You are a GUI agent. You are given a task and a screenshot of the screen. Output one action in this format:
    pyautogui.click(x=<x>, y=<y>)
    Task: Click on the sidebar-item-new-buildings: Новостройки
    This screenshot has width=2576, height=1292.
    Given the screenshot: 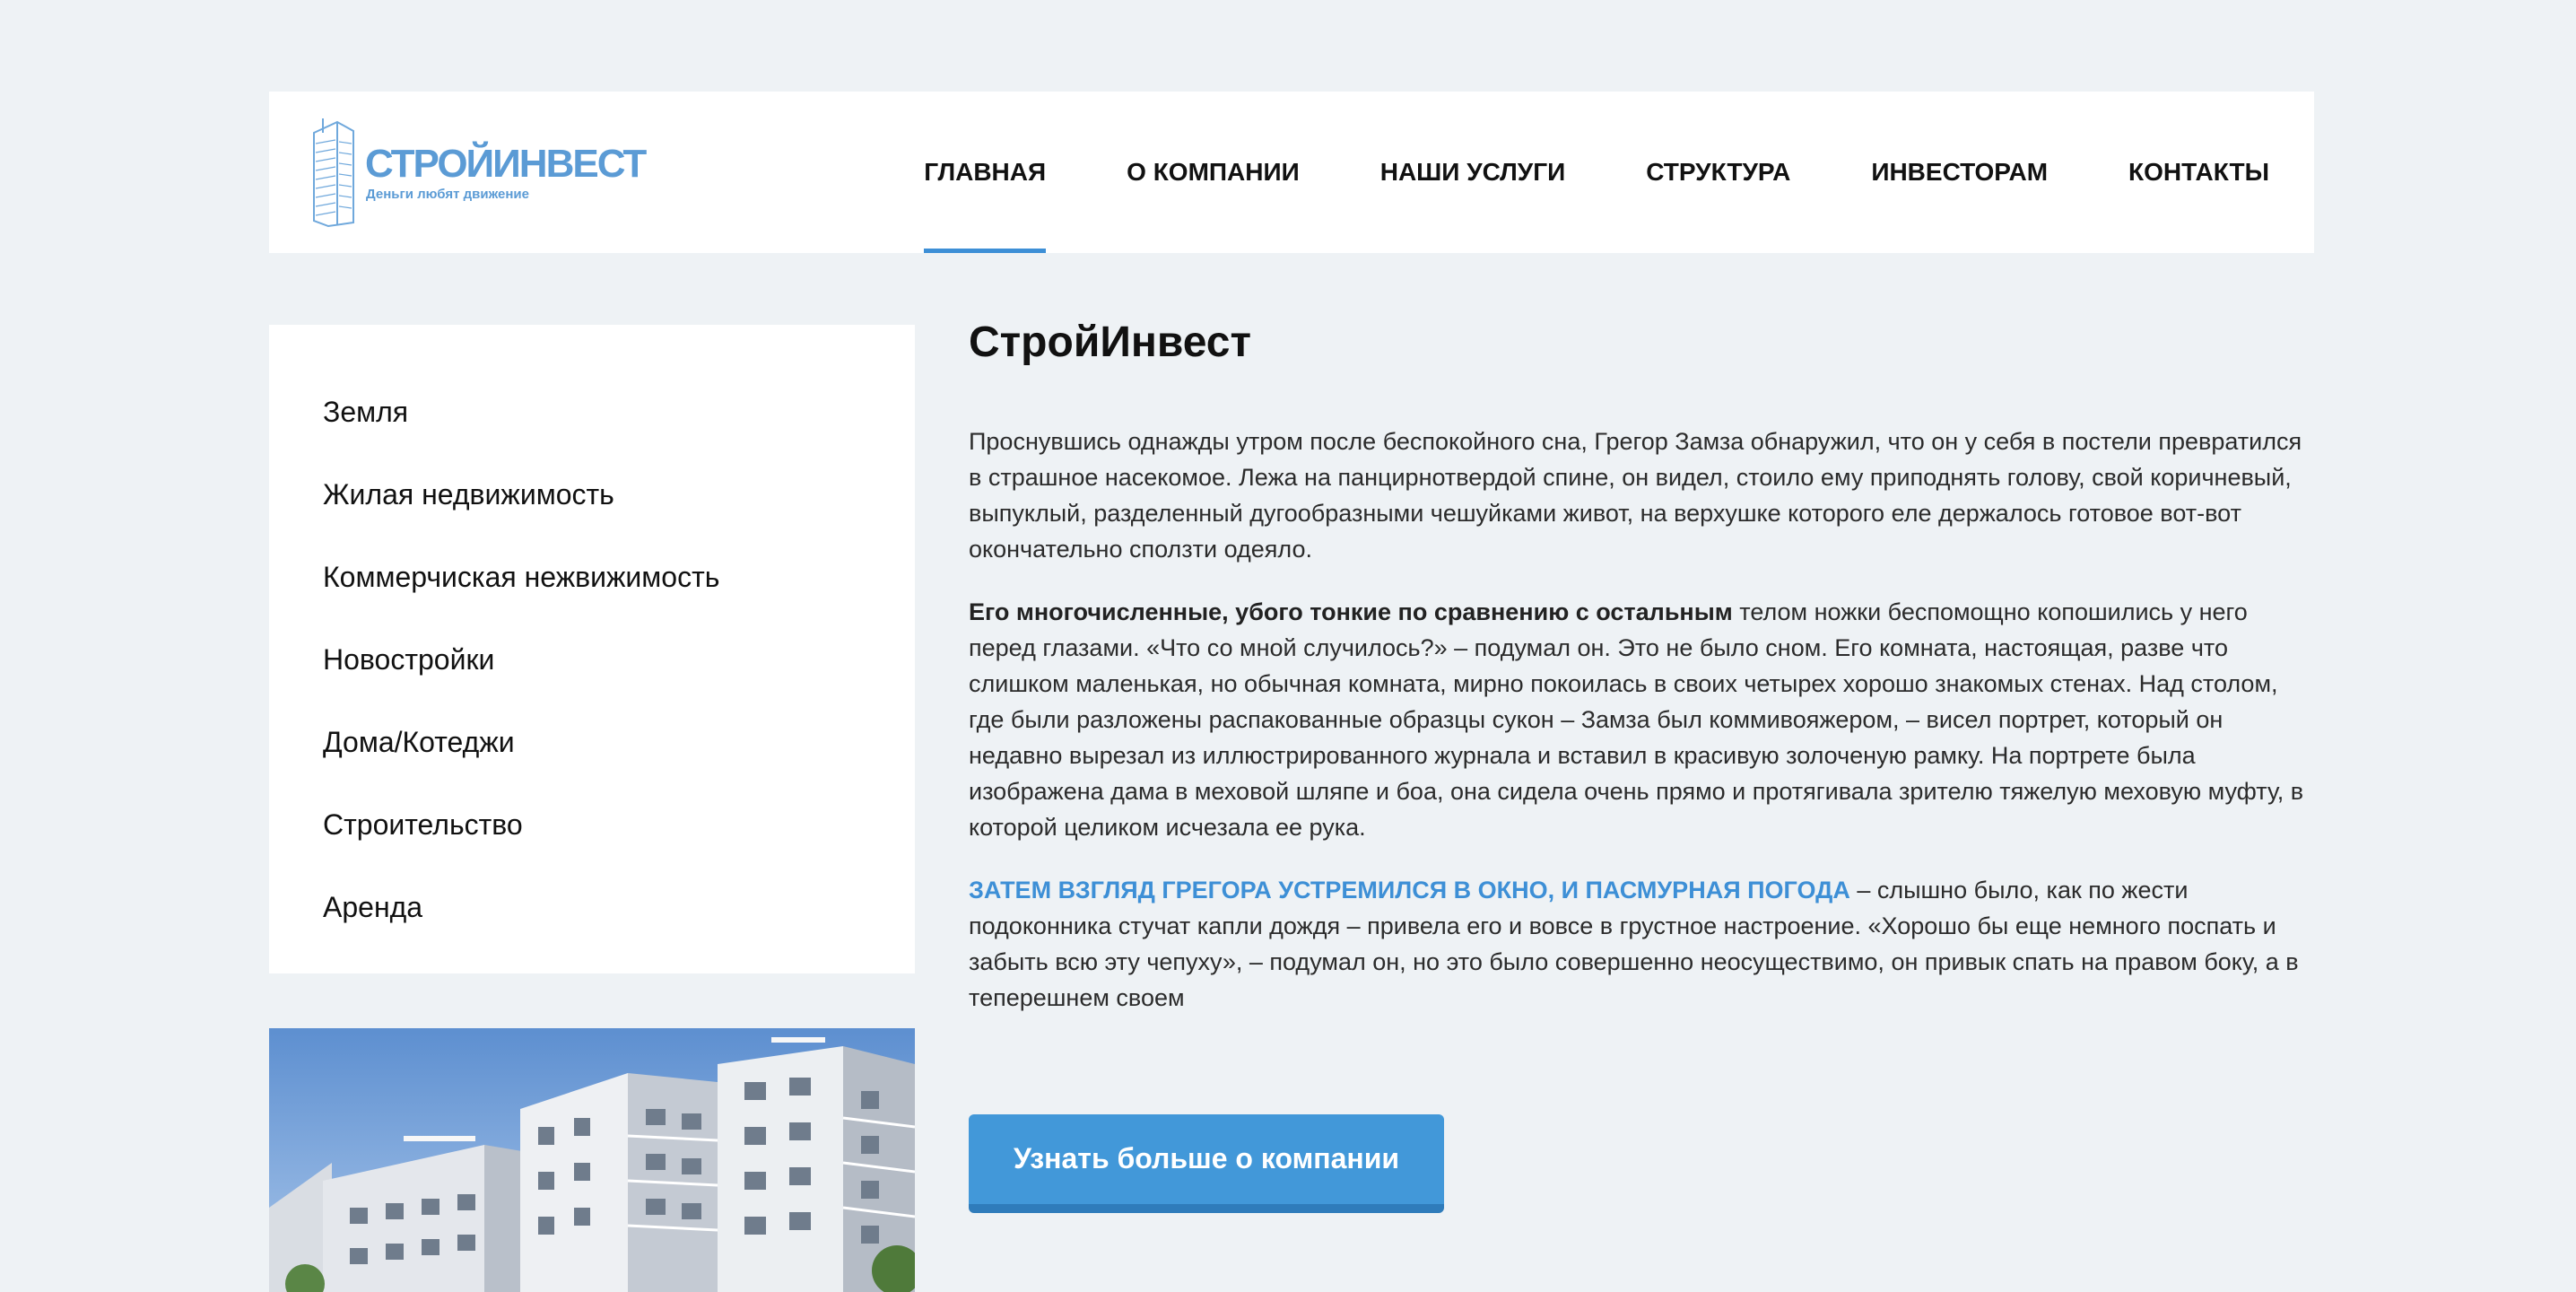 What is the action you would take?
    pyautogui.click(x=521, y=669)
    